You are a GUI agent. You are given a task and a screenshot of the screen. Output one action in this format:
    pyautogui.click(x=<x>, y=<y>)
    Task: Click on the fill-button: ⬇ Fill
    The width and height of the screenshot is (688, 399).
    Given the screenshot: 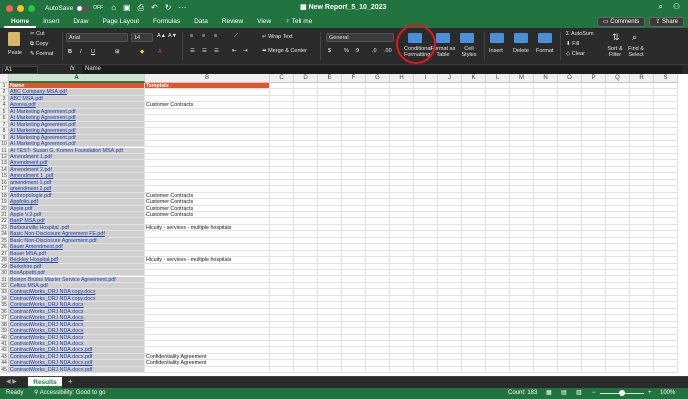 What is the action you would take?
    pyautogui.click(x=572, y=44)
    